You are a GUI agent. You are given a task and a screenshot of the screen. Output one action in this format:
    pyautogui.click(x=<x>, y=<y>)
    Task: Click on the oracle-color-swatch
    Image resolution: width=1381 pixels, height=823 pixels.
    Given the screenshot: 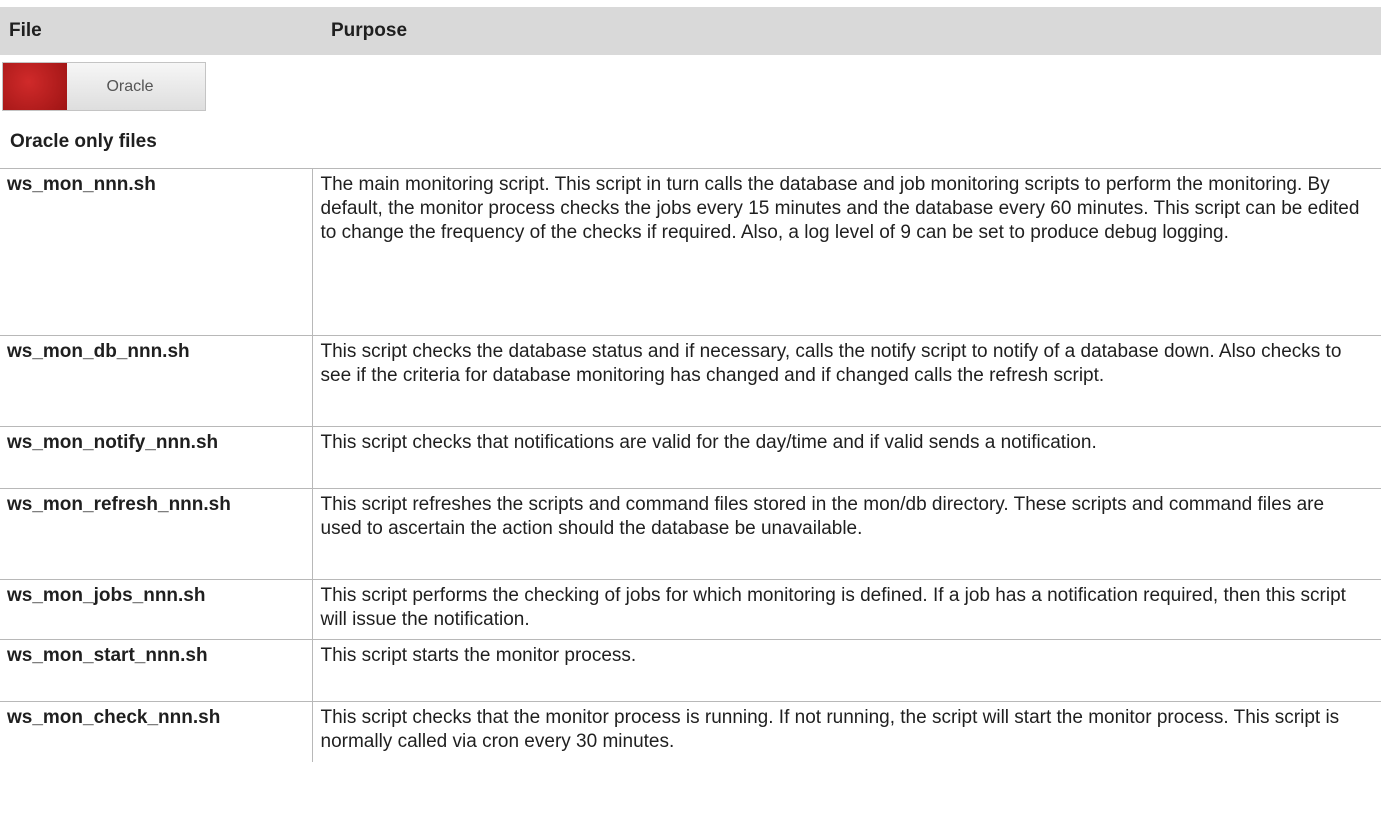 What is the action you would take?
    pyautogui.click(x=35, y=86)
    